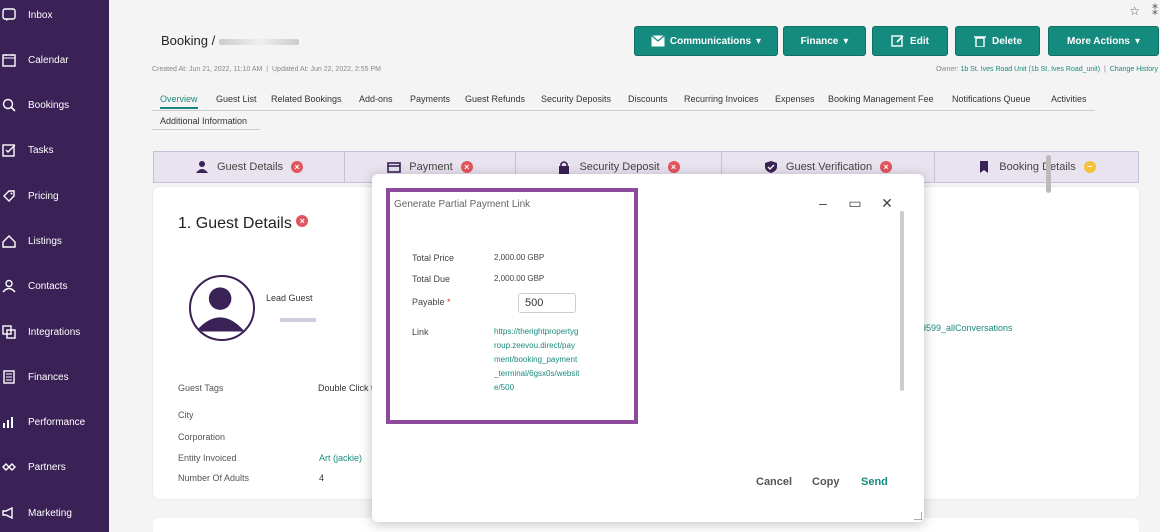 The width and height of the screenshot is (1160, 532). Describe the element at coordinates (9, 105) in the screenshot. I see `bookings-icon` at that location.